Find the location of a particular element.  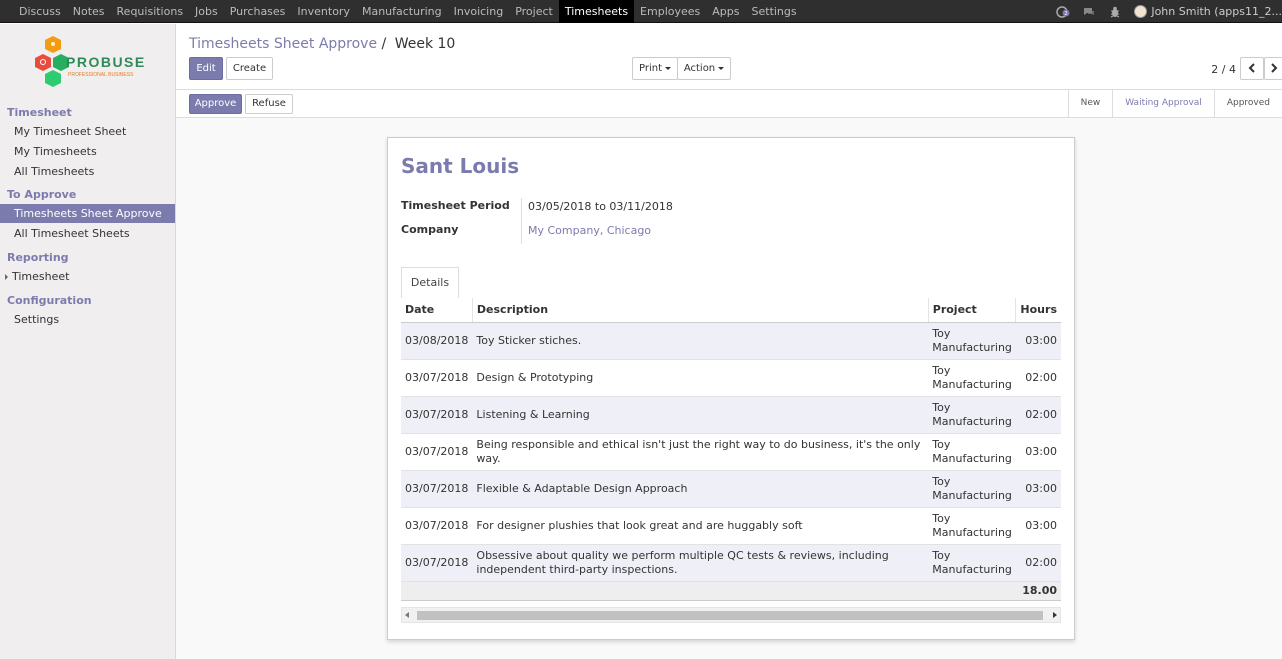

sidebar-section-title: Configuration is located at coordinates (49, 300).